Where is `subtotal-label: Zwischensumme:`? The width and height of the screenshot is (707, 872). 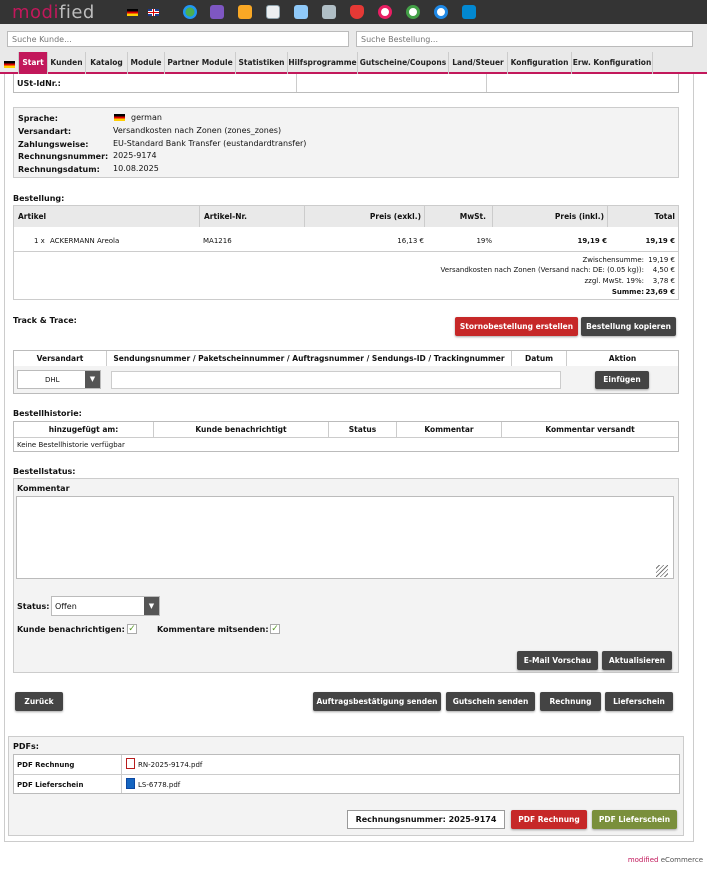 subtotal-label: Zwischensumme: is located at coordinates (613, 260).